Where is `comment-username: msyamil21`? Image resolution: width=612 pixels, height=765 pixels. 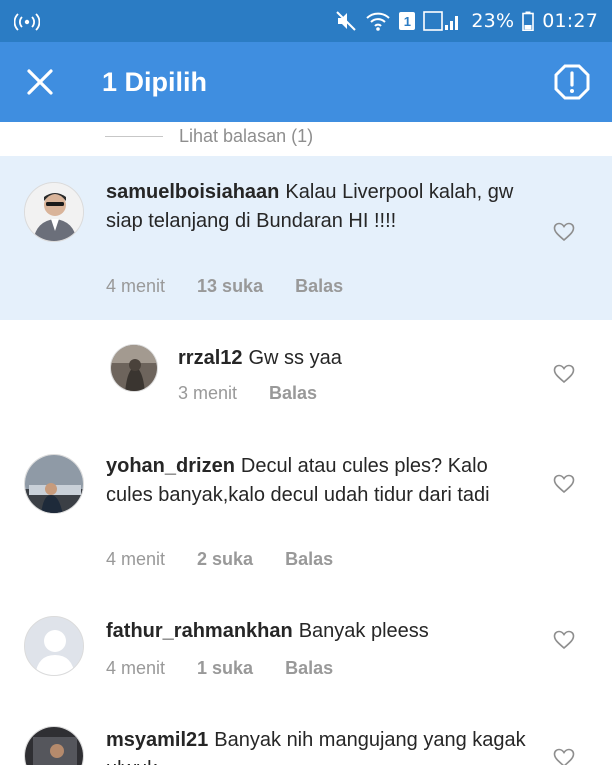
comment-username: msyamil21 is located at coordinates (157, 740).